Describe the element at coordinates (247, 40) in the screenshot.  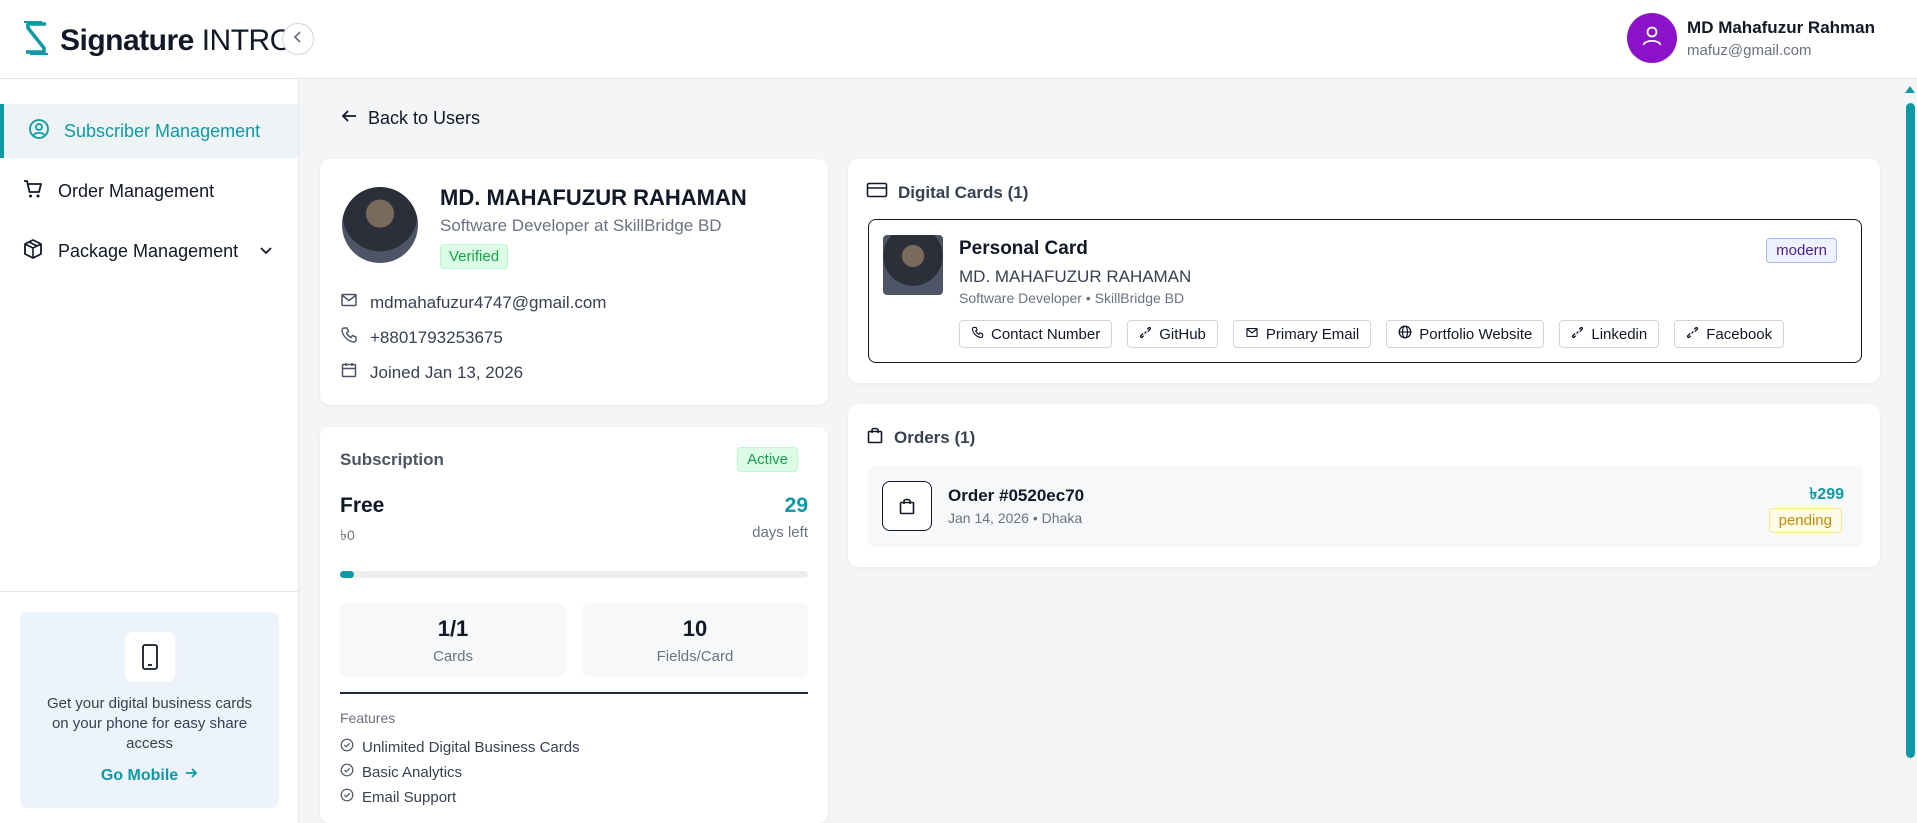
I see `brand-name-light: INTRO` at that location.